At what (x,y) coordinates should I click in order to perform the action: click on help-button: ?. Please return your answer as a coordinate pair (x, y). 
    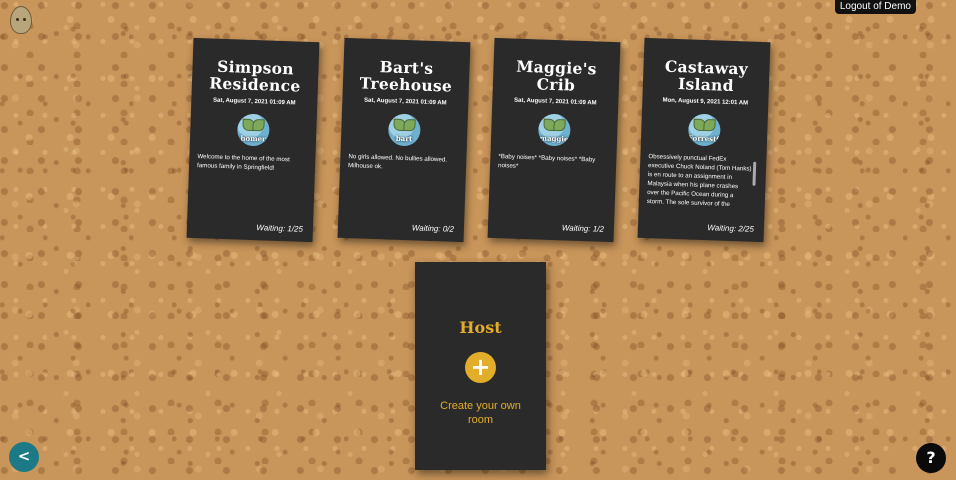
    Looking at the image, I should click on (931, 458).